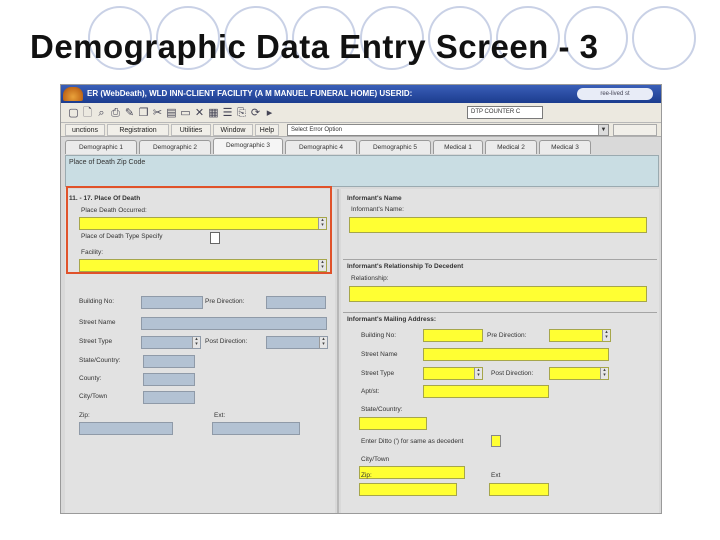 This screenshot has width=720, height=540. I want to click on ditto-checkbox, so click(496, 441).